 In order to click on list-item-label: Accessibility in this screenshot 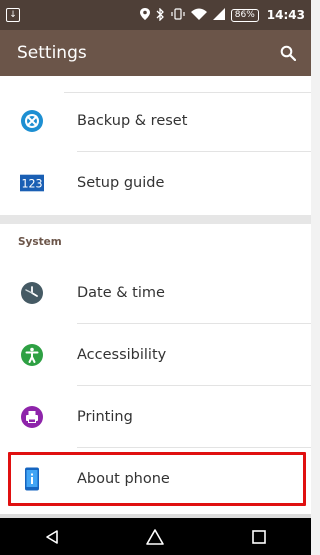, I will do `click(122, 354)`.